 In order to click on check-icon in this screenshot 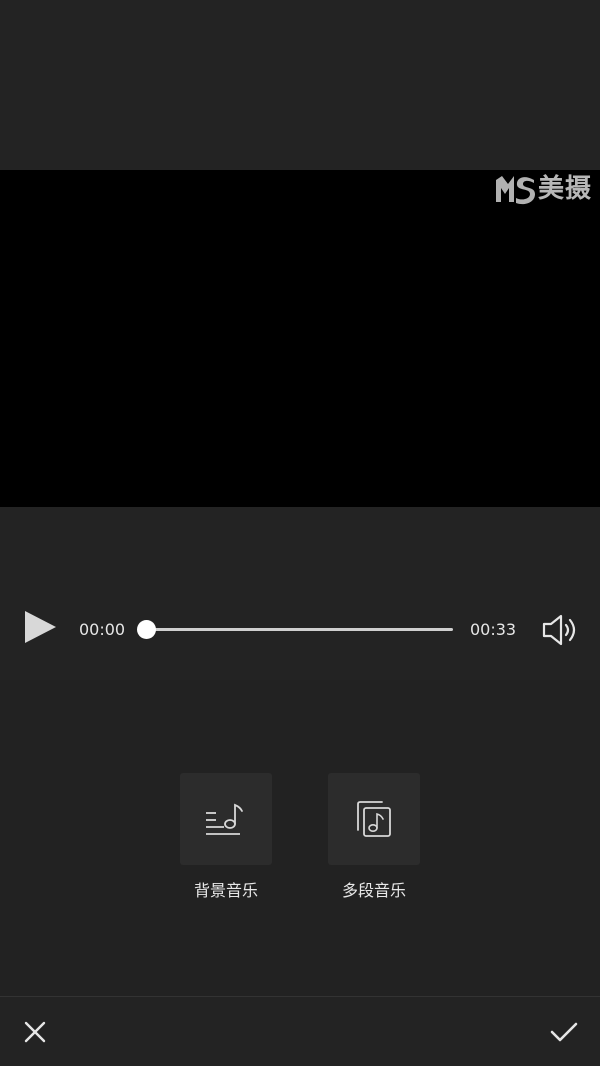, I will do `click(564, 1032)`.